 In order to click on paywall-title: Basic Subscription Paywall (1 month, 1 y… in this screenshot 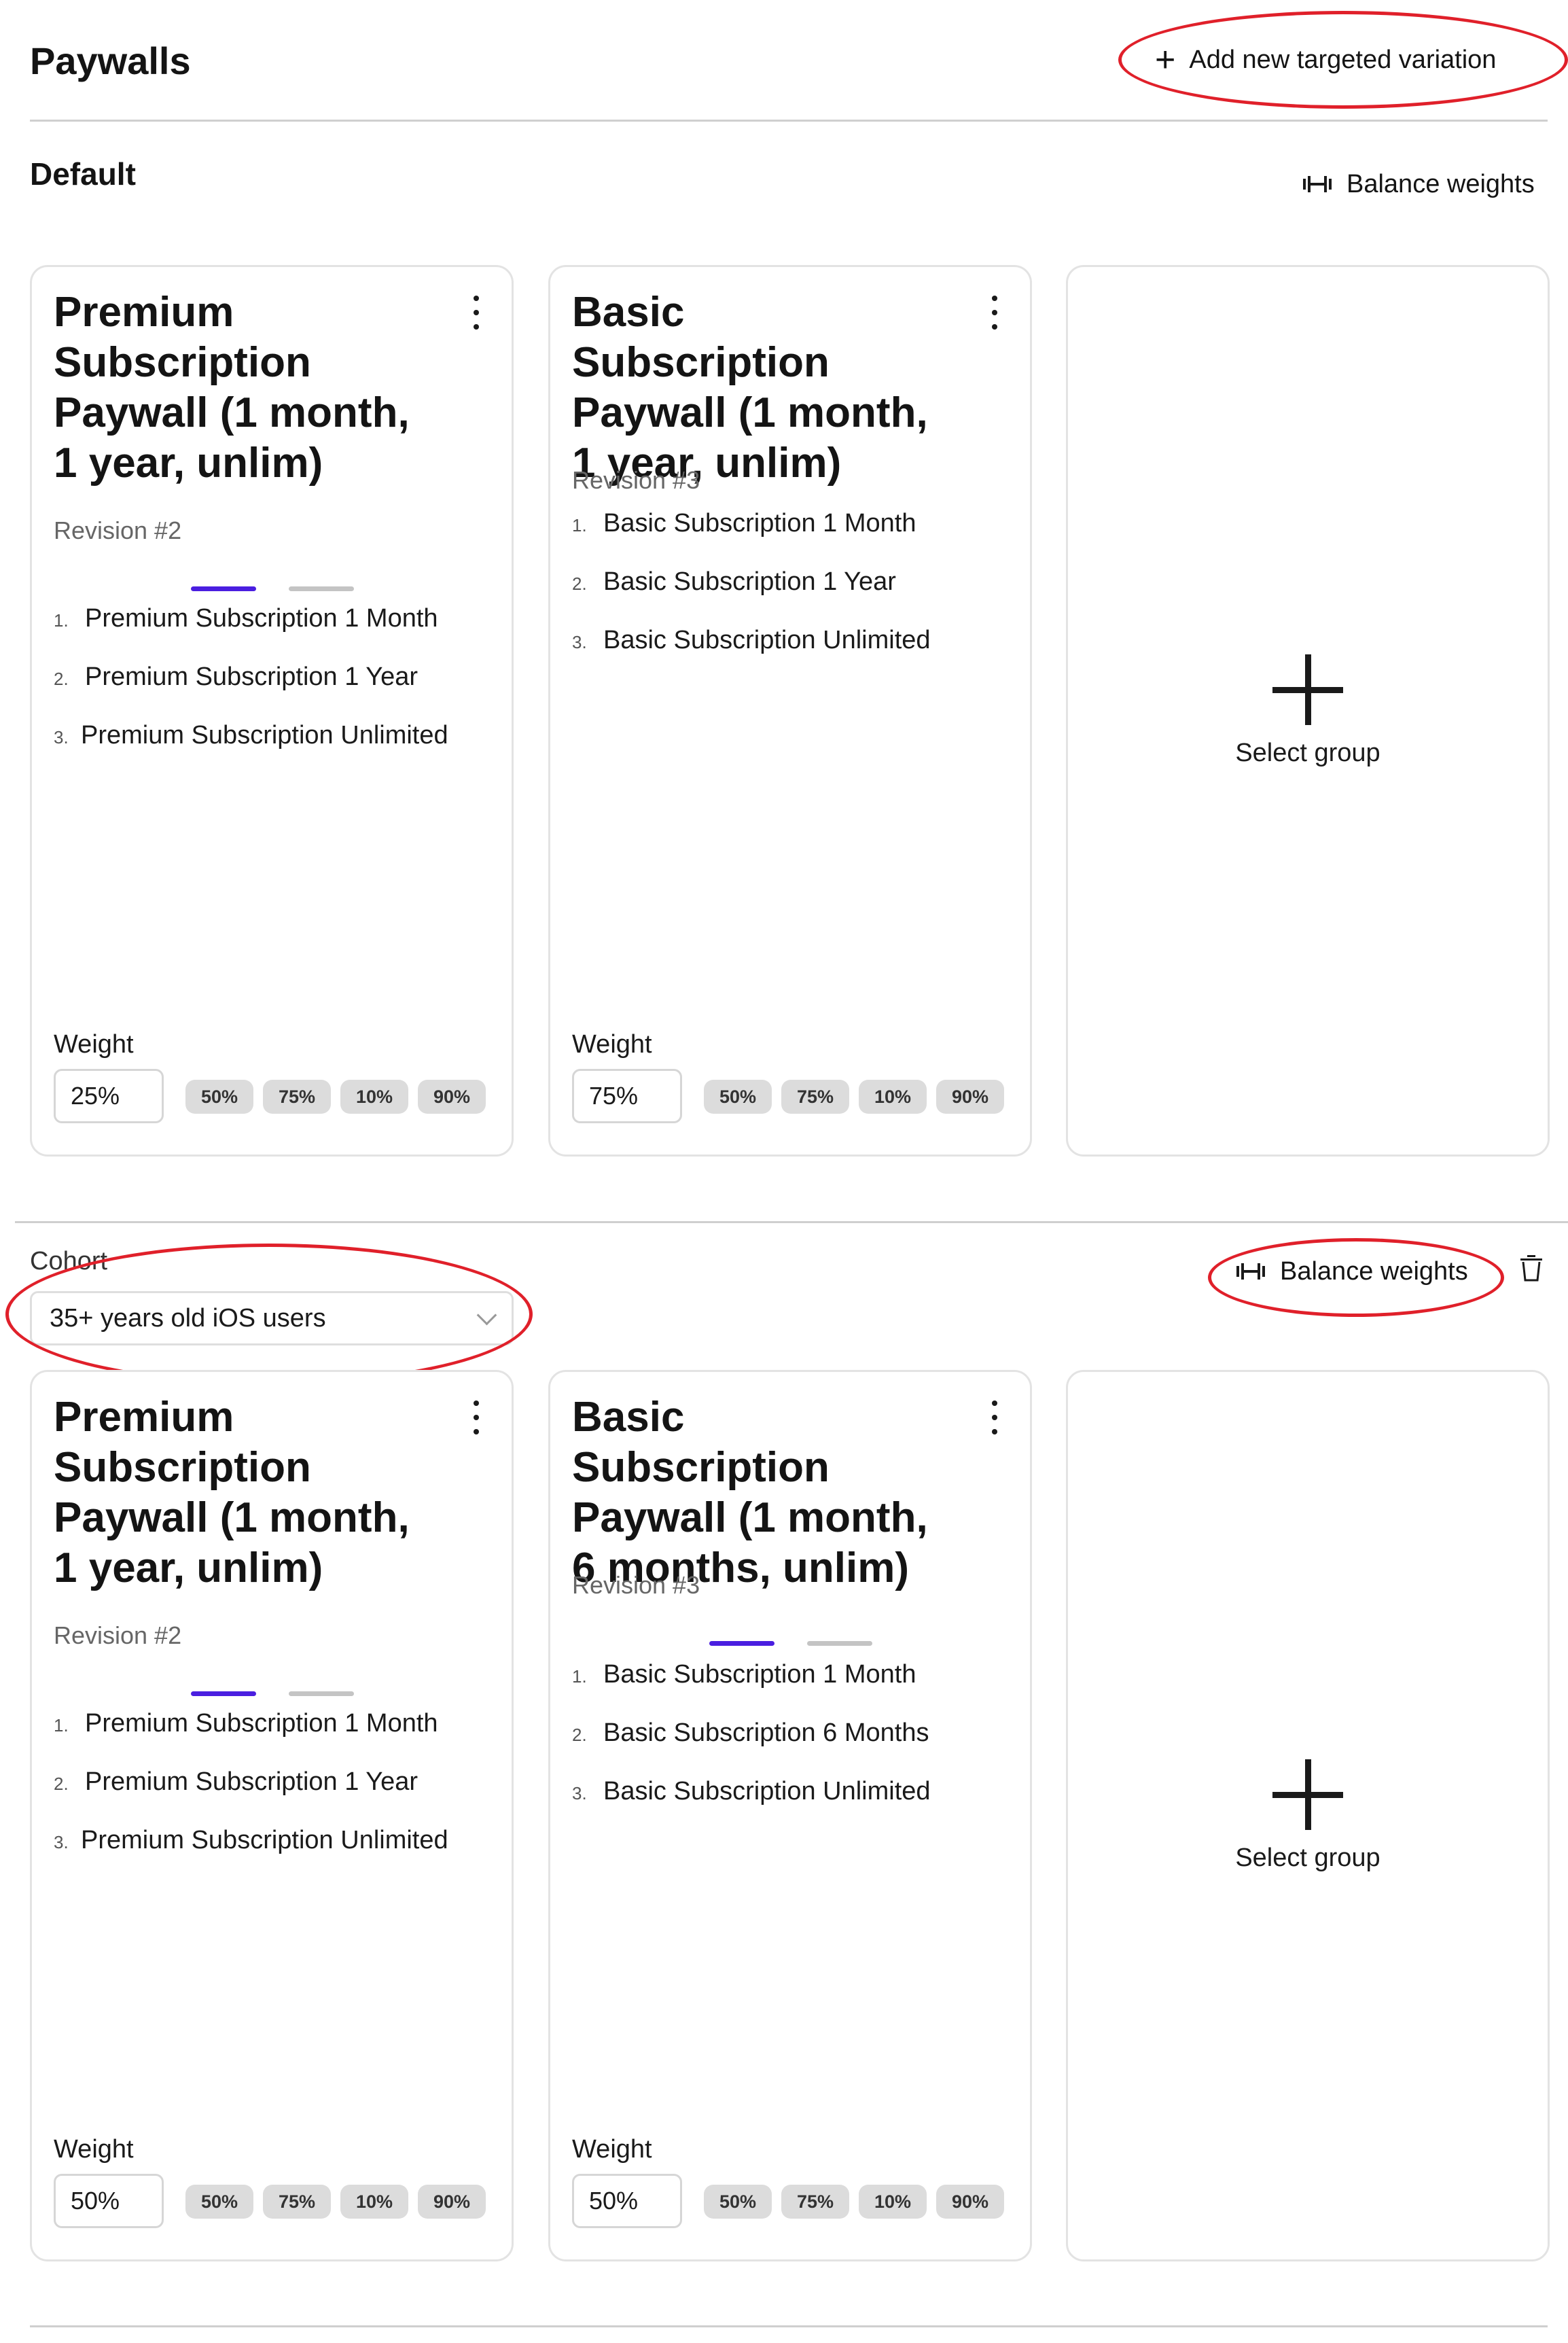, I will do `click(750, 388)`.